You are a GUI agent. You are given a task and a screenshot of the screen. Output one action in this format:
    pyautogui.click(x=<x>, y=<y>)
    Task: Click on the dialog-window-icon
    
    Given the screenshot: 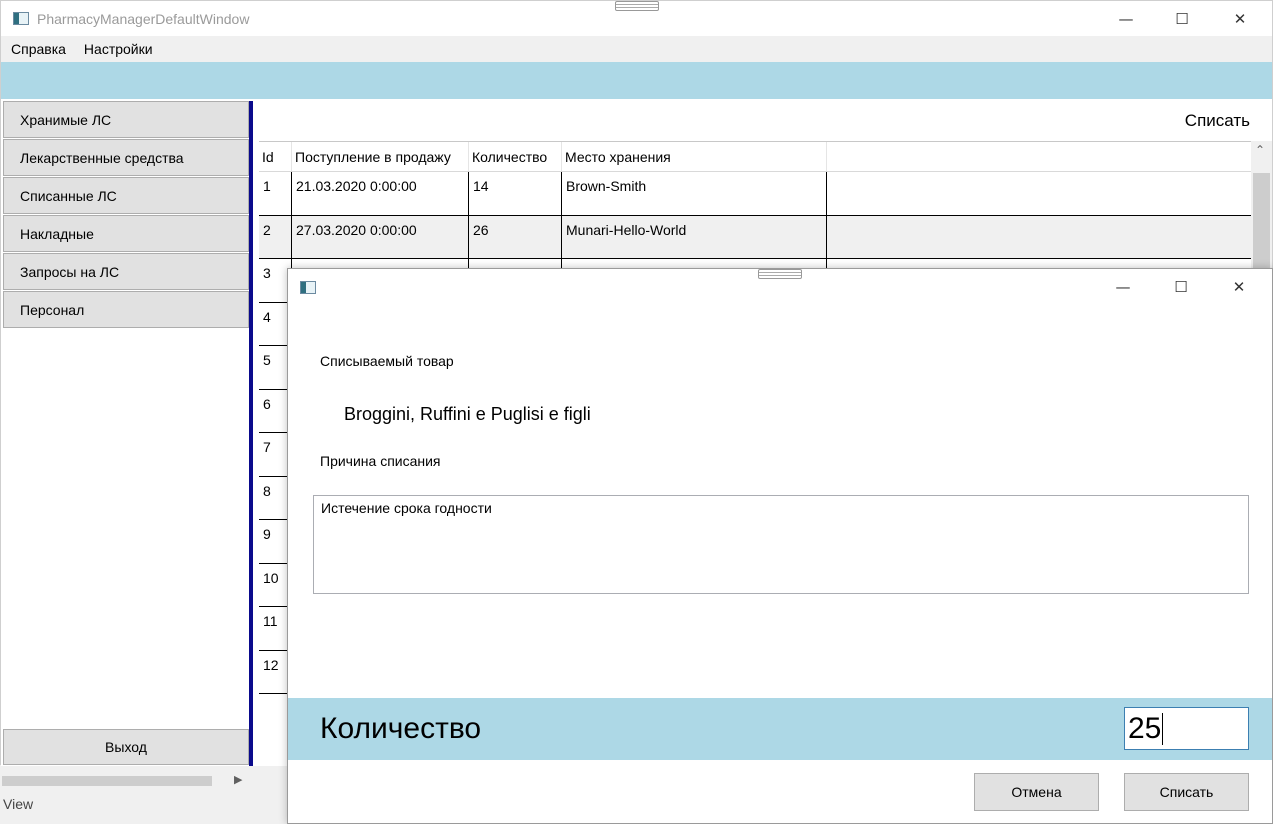 What is the action you would take?
    pyautogui.click(x=308, y=287)
    